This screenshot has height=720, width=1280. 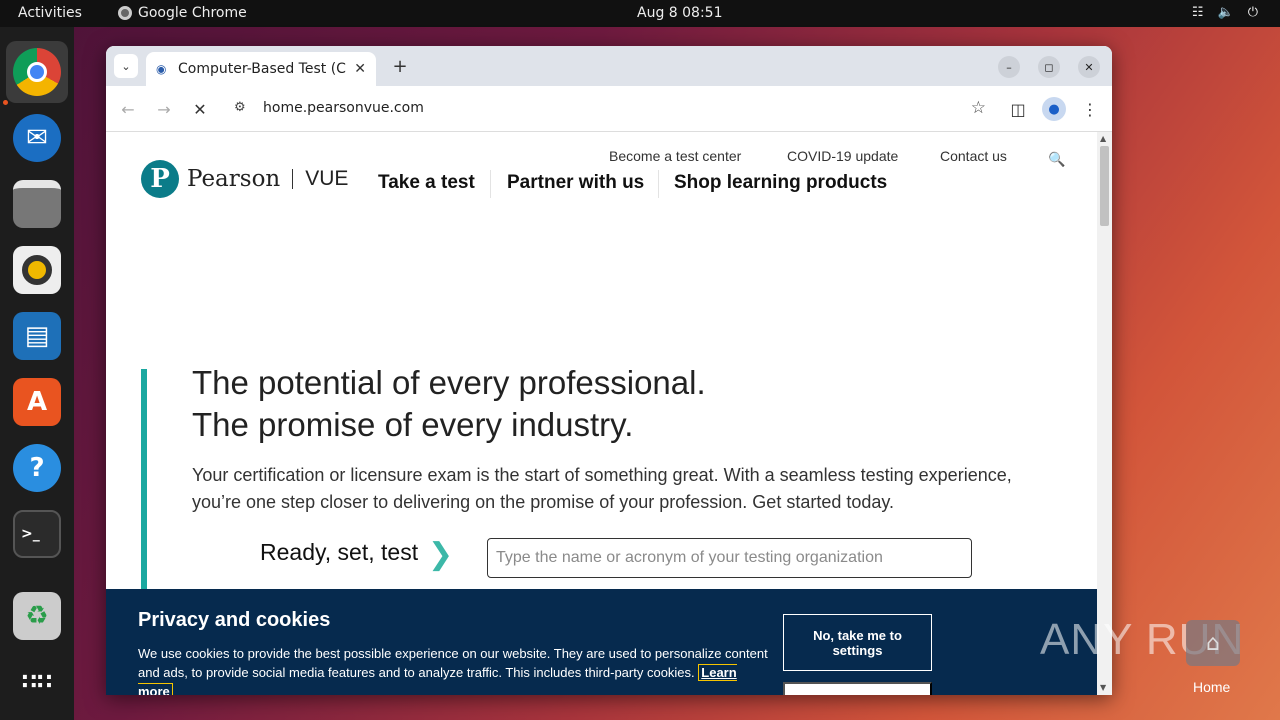 I want to click on tab-search-button: ⌄, so click(x=126, y=66).